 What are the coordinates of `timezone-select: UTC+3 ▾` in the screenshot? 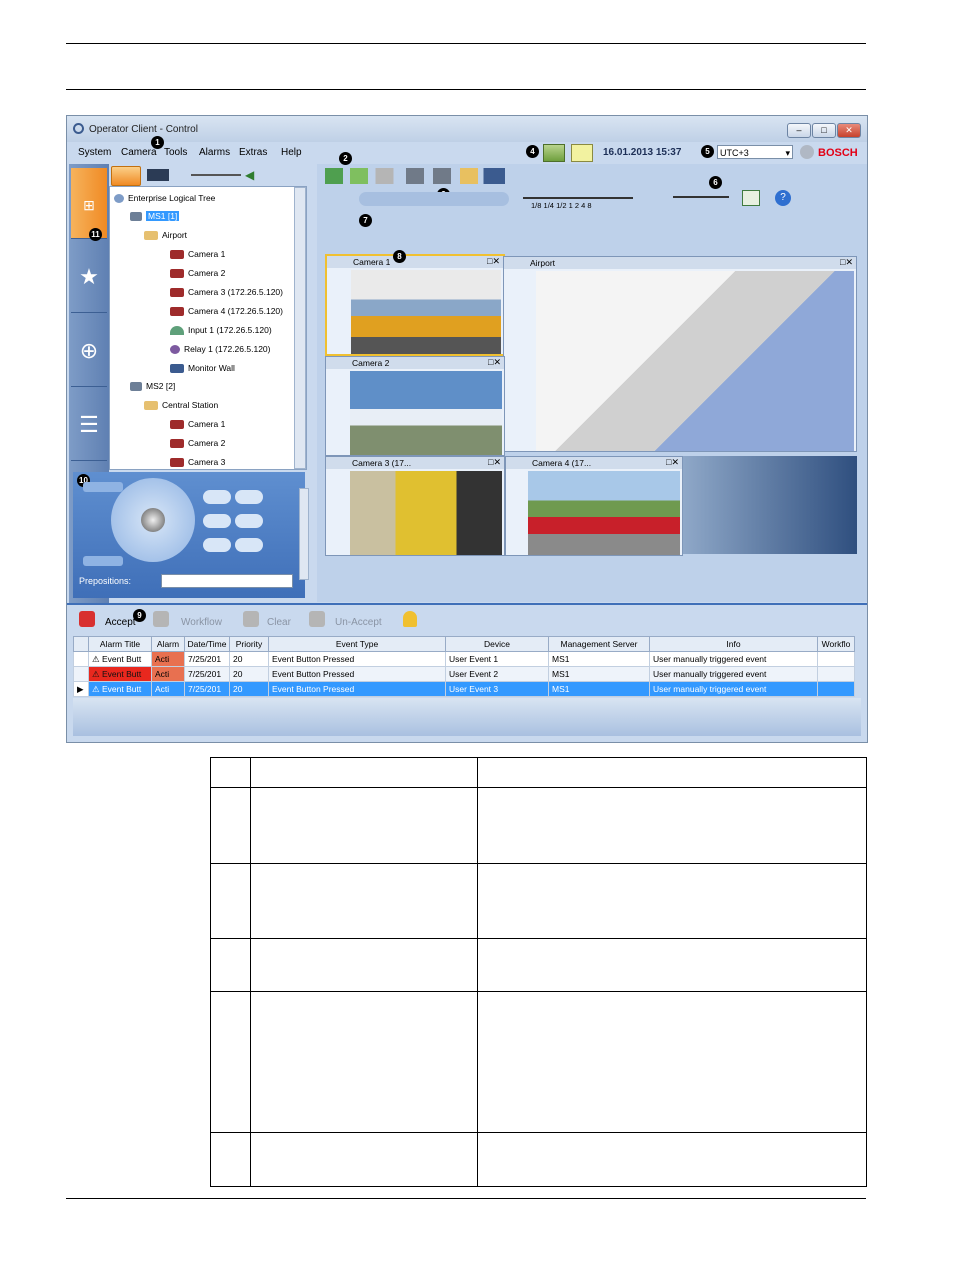 It's located at (755, 152).